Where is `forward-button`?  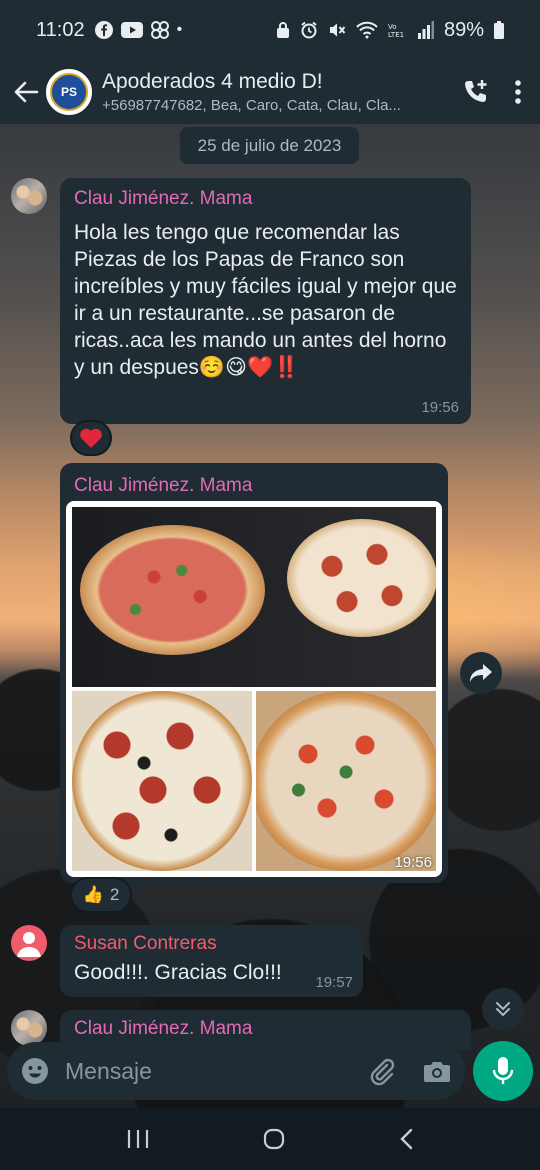 forward-button is located at coordinates (481, 673).